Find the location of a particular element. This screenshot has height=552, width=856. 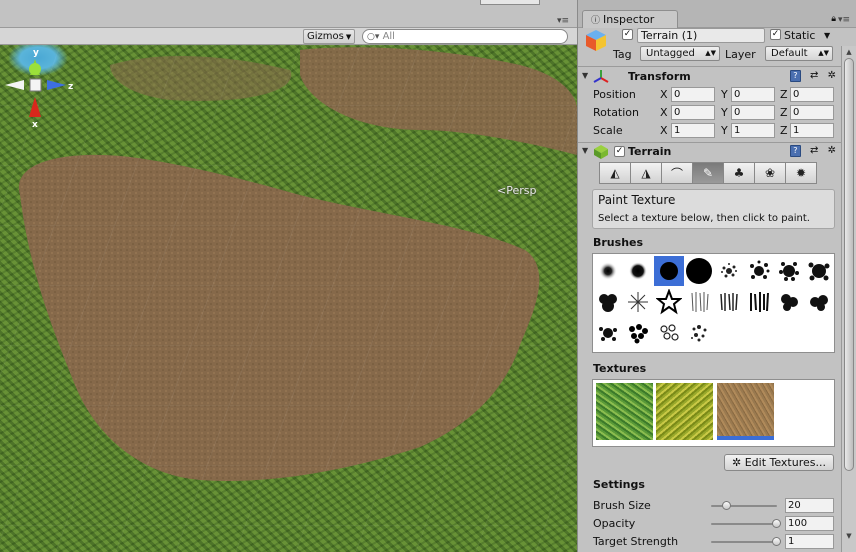

terrain-icon is located at coordinates (601, 152).